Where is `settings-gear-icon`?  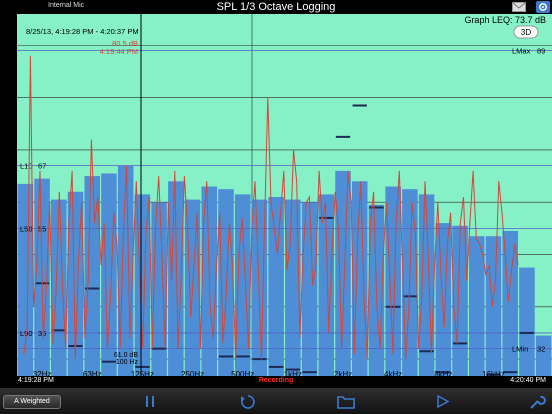
settings-gear-icon is located at coordinates (543, 7).